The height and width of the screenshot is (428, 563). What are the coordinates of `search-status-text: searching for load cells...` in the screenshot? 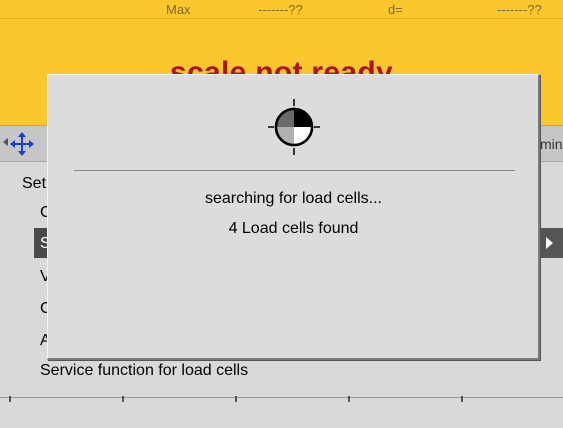 It's located at (293, 198).